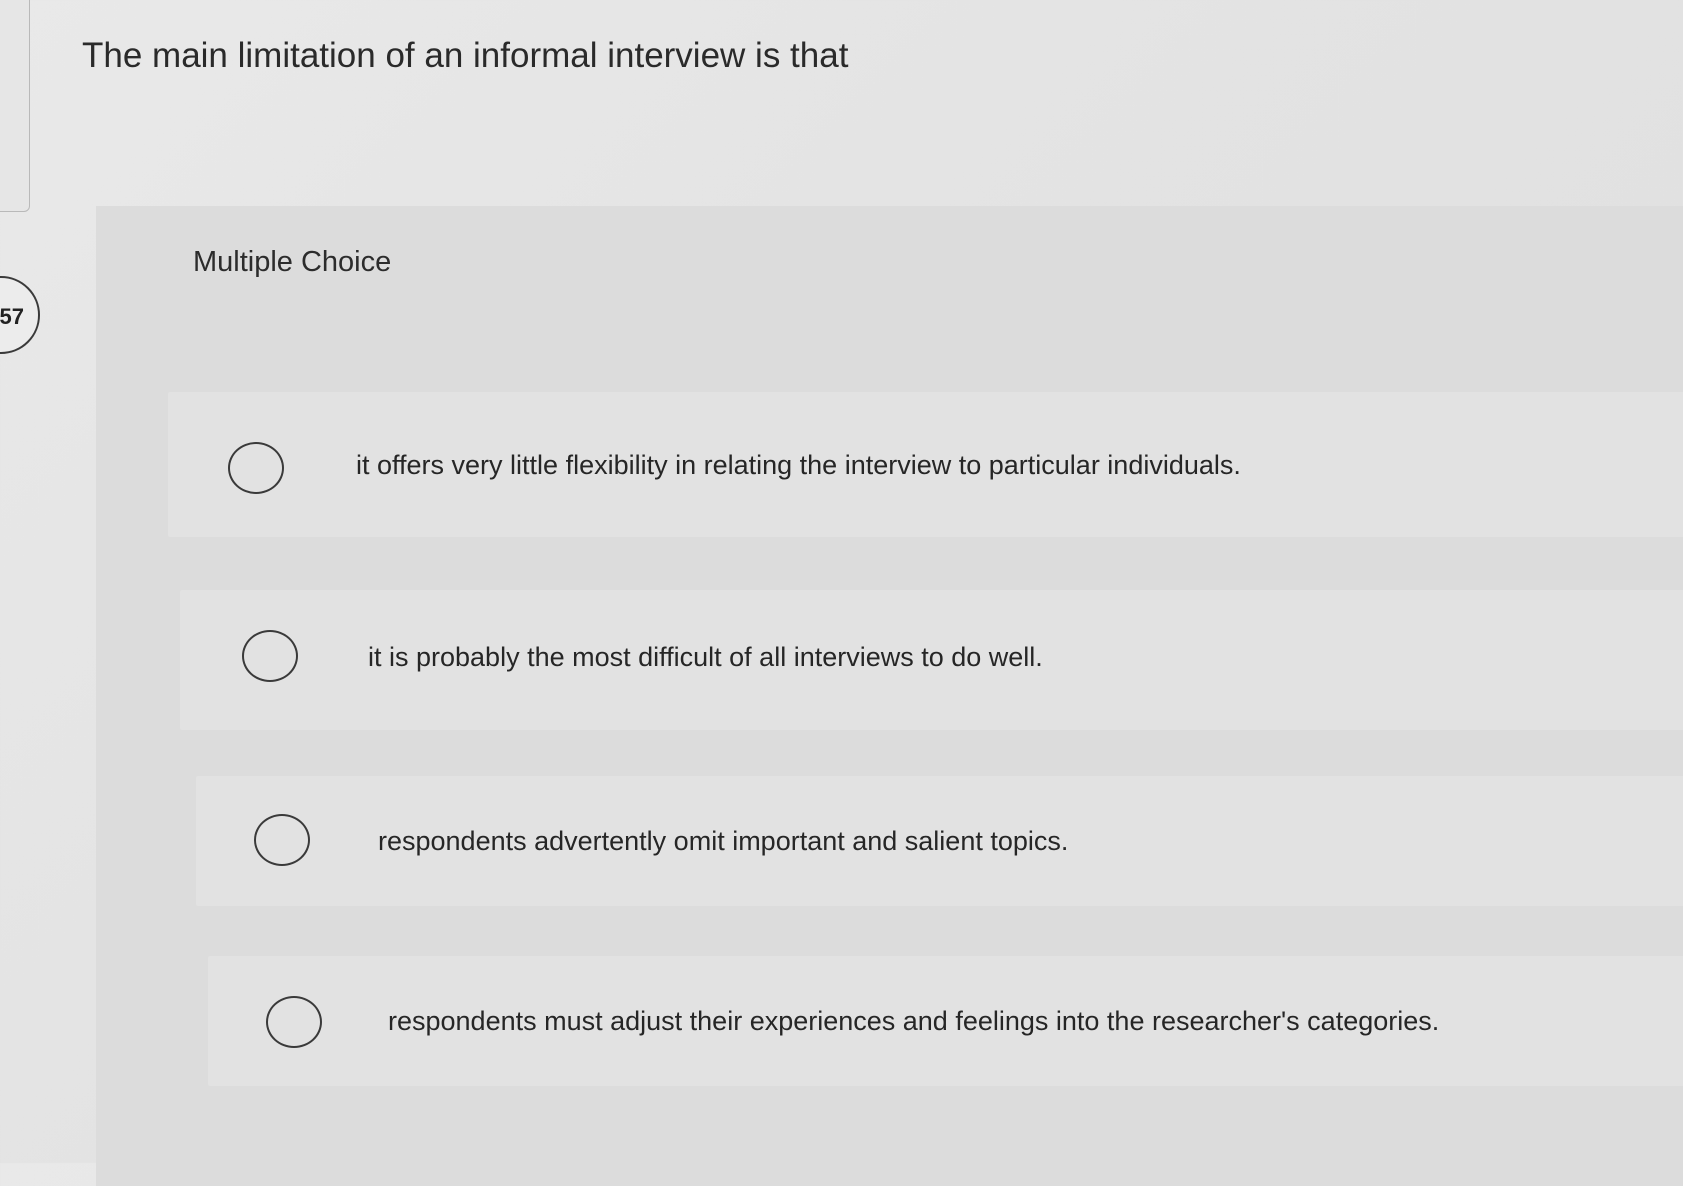  What do you see at coordinates (294, 1022) in the screenshot?
I see `radio-button-d` at bounding box center [294, 1022].